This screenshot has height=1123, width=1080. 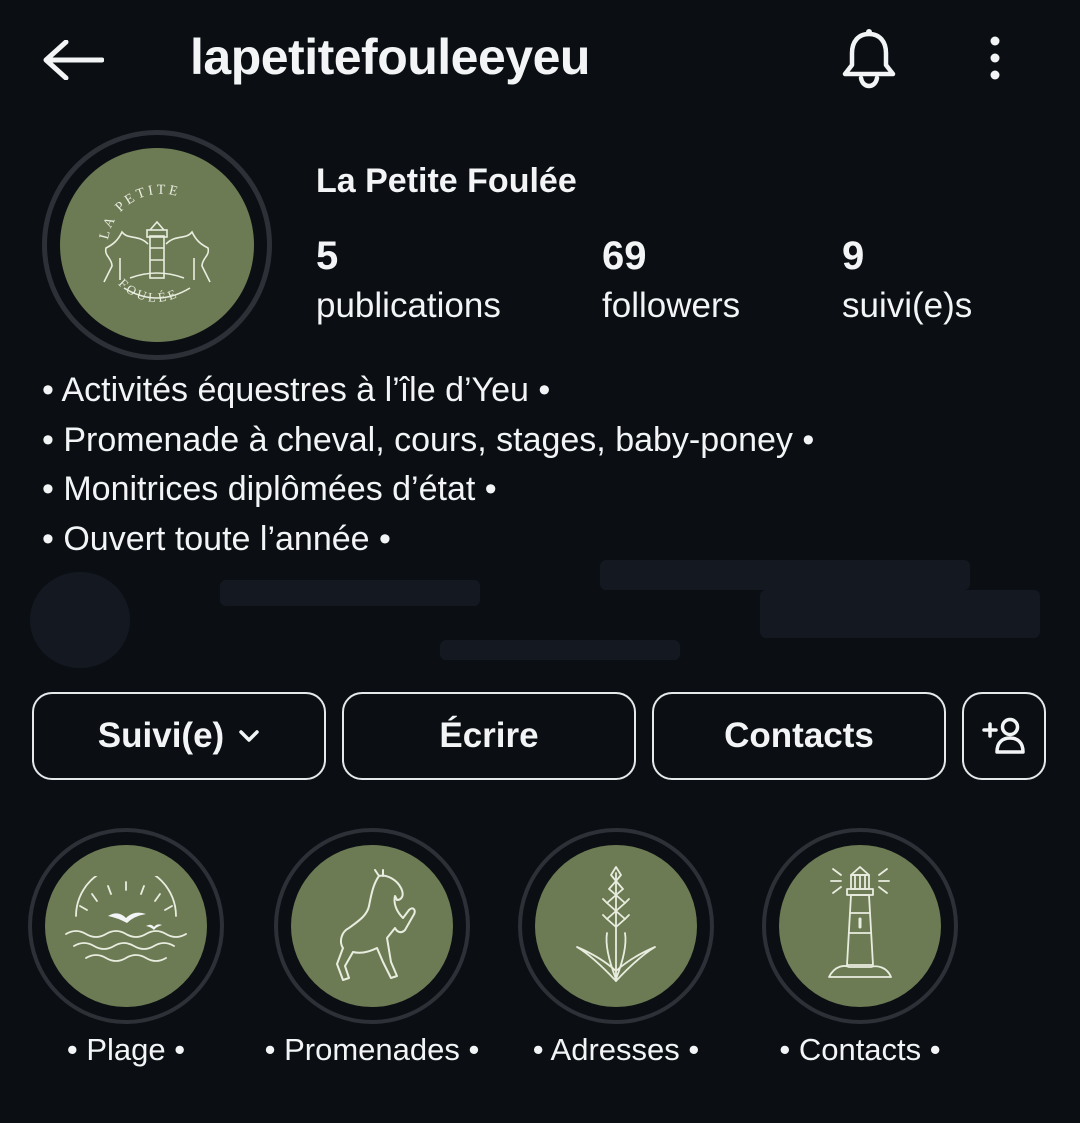 What do you see at coordinates (408, 305) in the screenshot?
I see `stat-publications-label: publications` at bounding box center [408, 305].